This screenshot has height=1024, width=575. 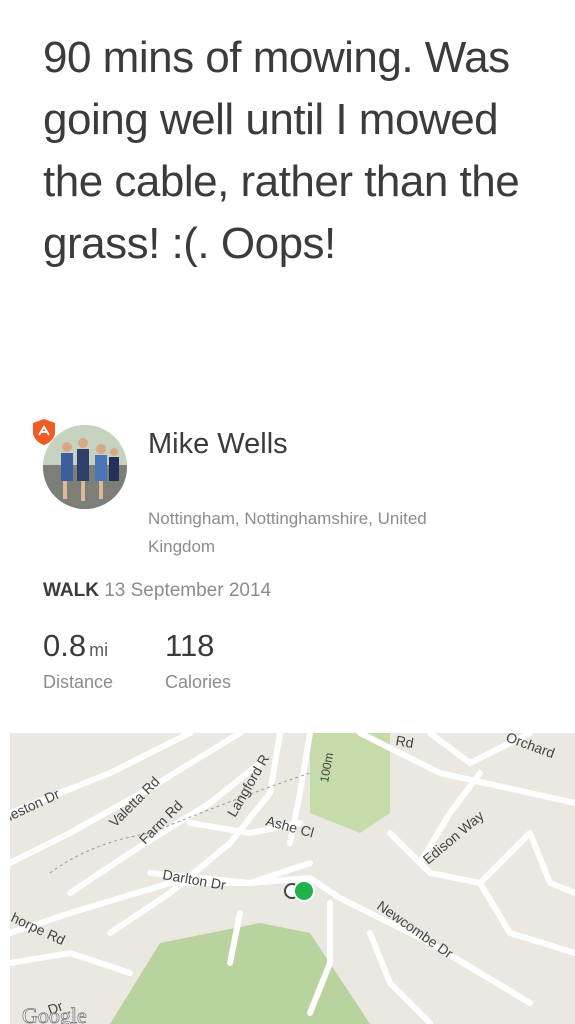 I want to click on achievement-badge-icon, so click(x=44, y=432).